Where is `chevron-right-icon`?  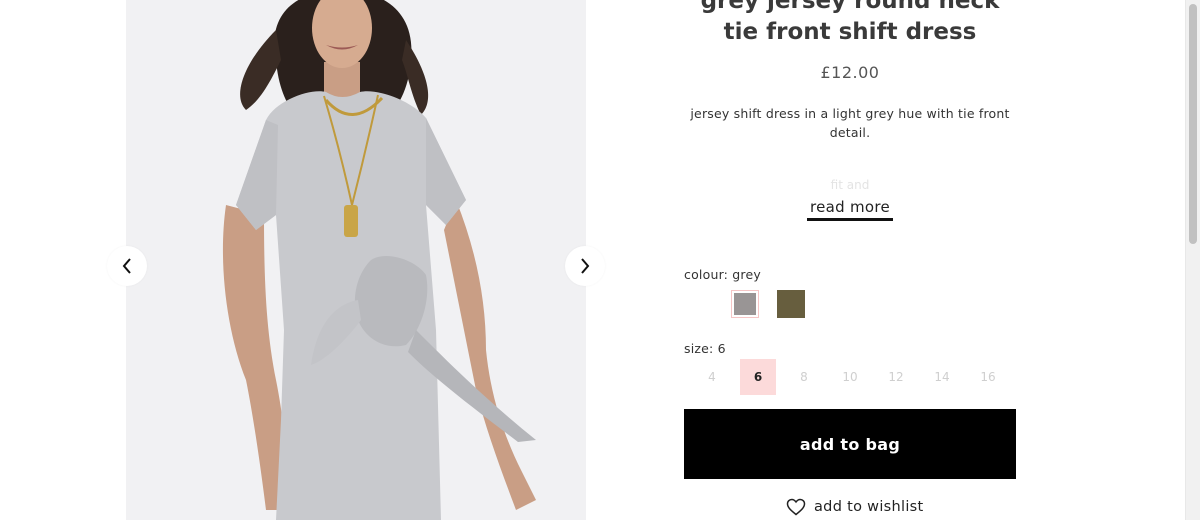 chevron-right-icon is located at coordinates (585, 266).